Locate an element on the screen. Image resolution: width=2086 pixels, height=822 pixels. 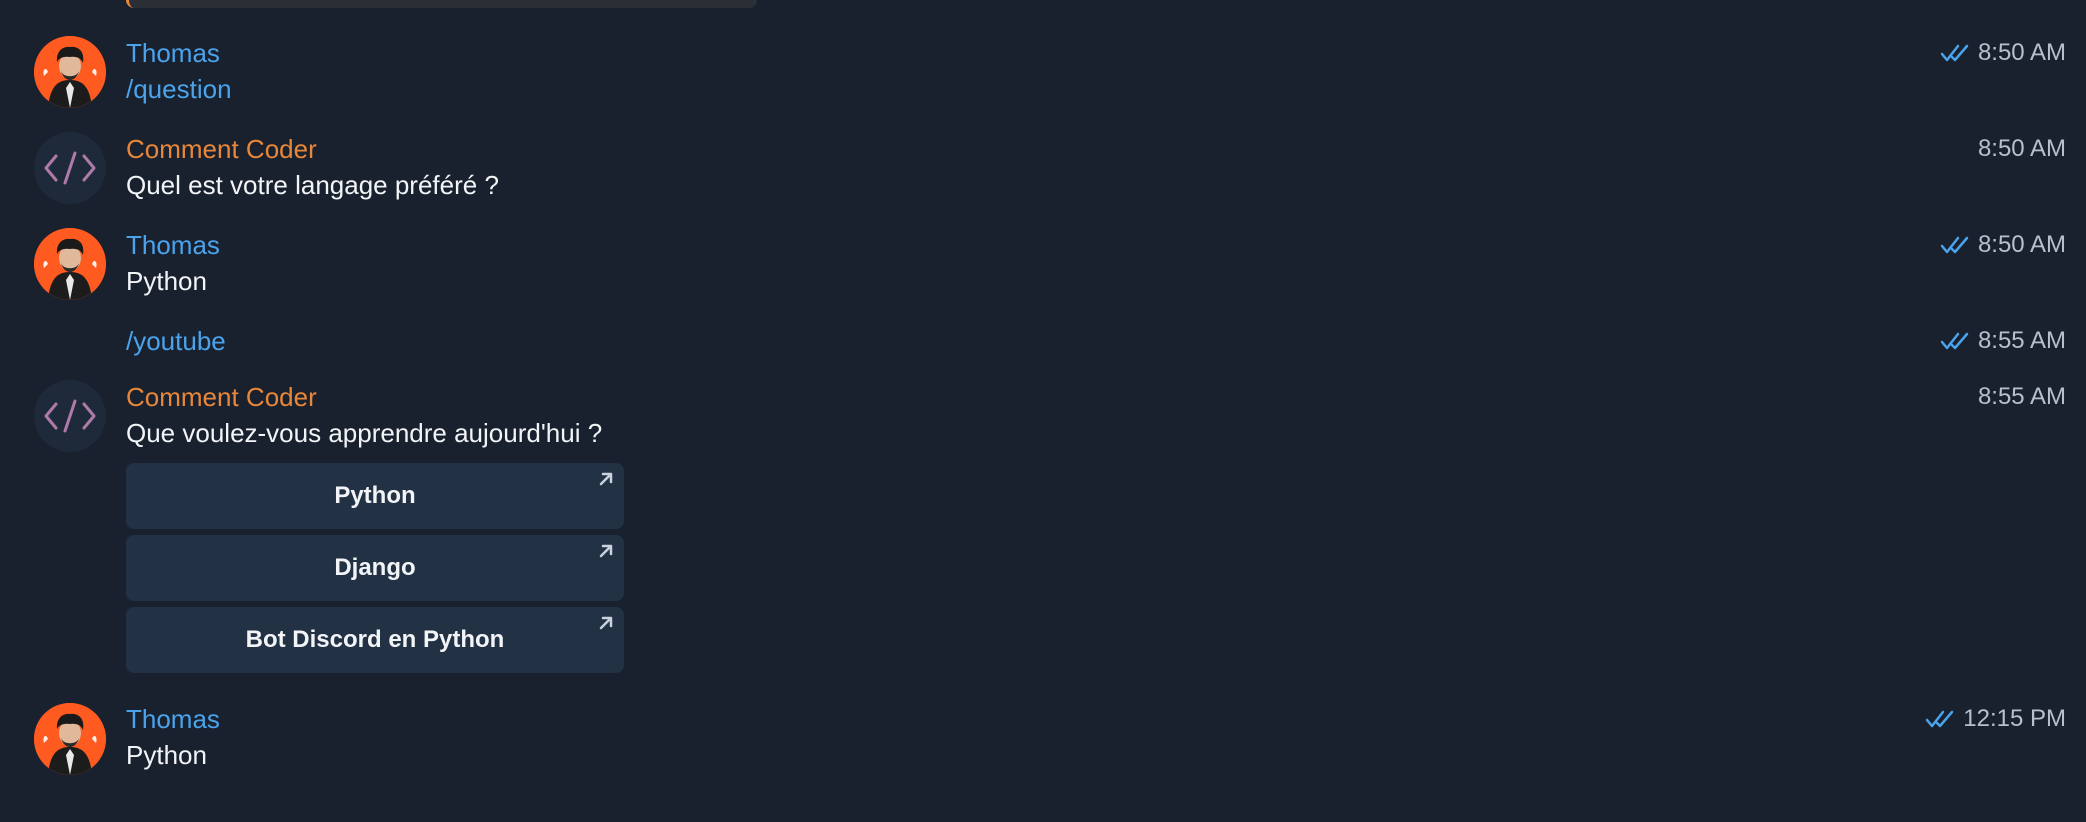
button-label: Django is located at coordinates (375, 567).